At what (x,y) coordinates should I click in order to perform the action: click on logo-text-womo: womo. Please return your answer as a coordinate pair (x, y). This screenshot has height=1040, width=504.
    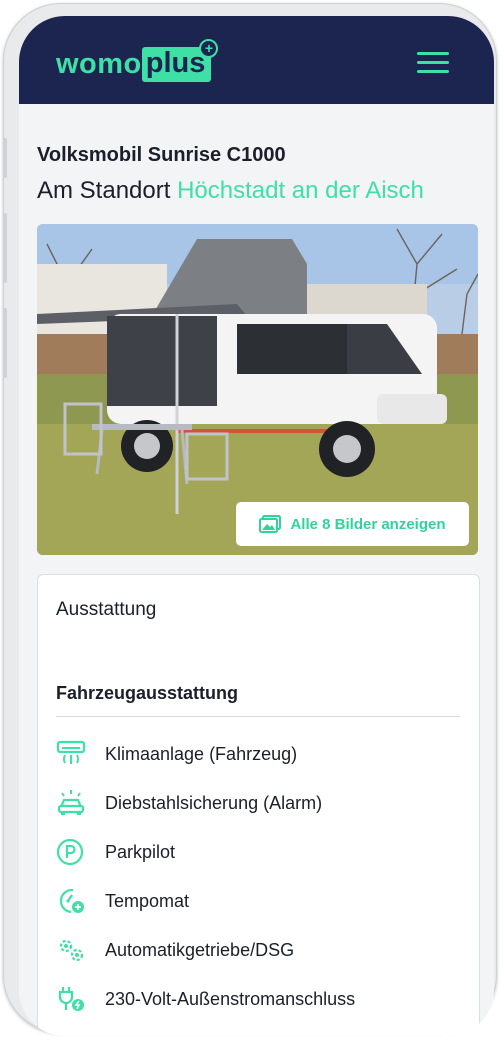
    Looking at the image, I should click on (99, 63).